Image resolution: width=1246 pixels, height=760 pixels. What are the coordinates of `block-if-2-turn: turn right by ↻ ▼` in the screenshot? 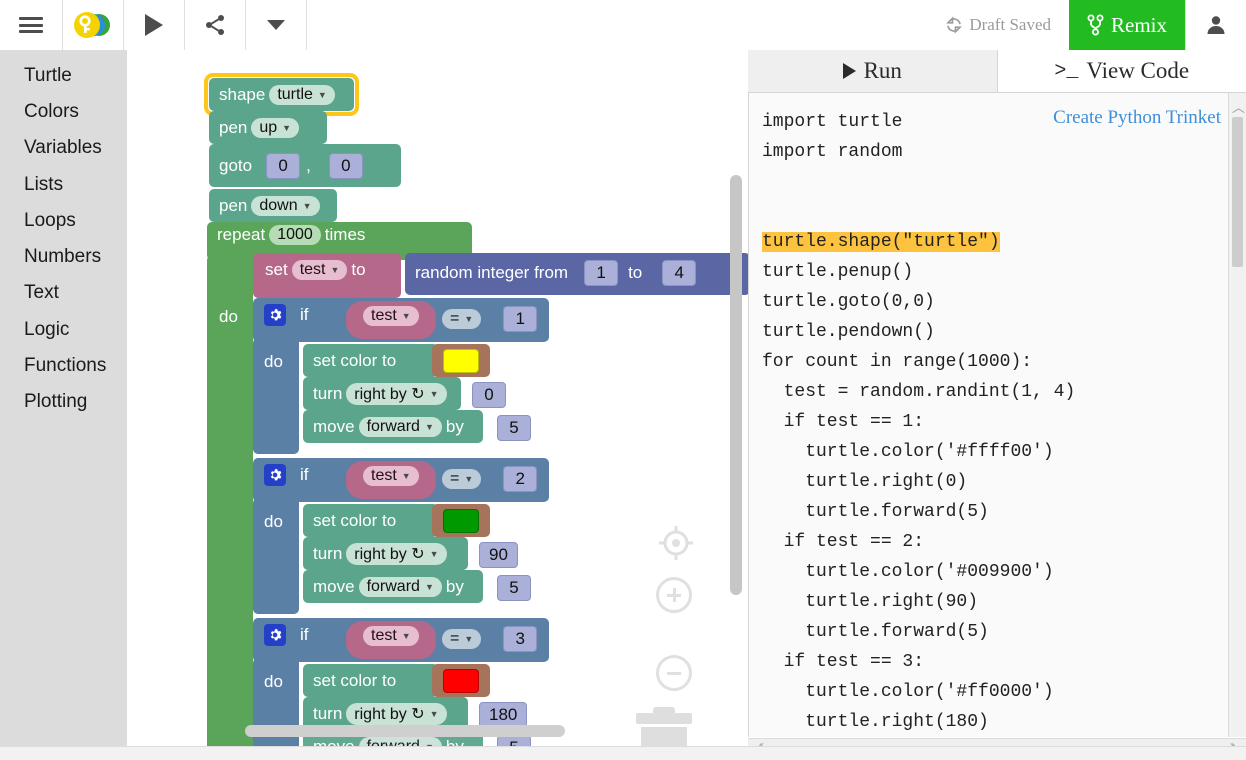 It's located at (385, 553).